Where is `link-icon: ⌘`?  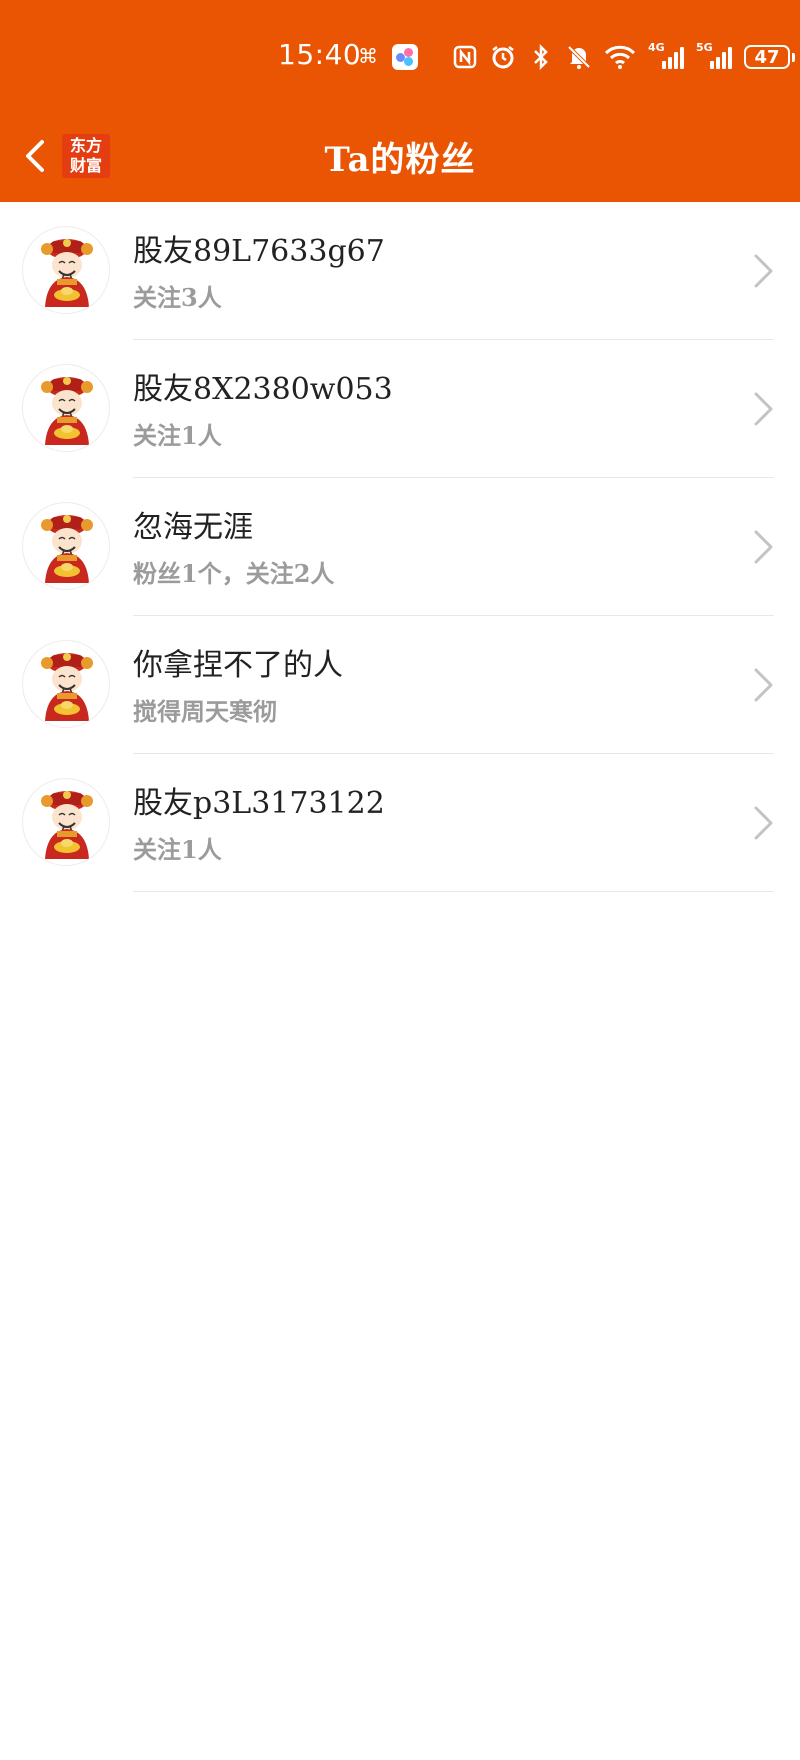
link-icon: ⌘ is located at coordinates (368, 56).